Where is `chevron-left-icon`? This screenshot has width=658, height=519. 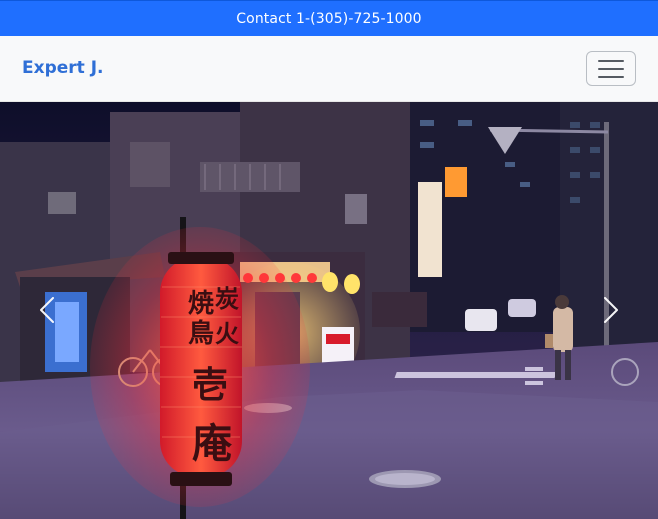 chevron-left-icon is located at coordinates (47, 310).